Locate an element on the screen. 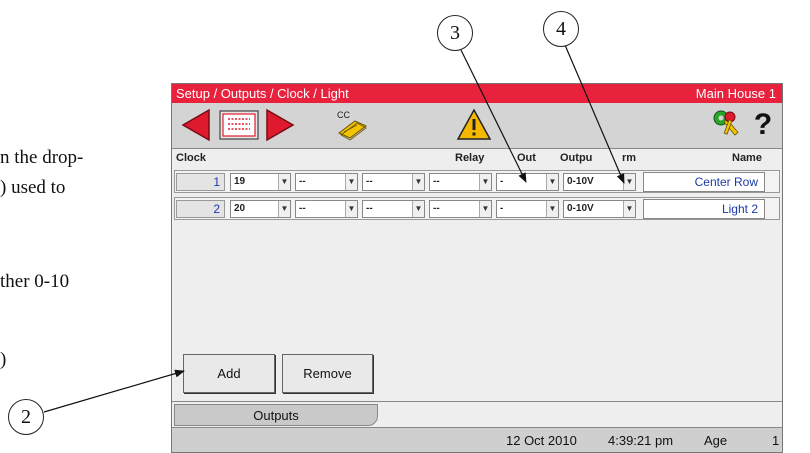 This screenshot has height=453, width=810. right-arrow-icon is located at coordinates (280, 125).